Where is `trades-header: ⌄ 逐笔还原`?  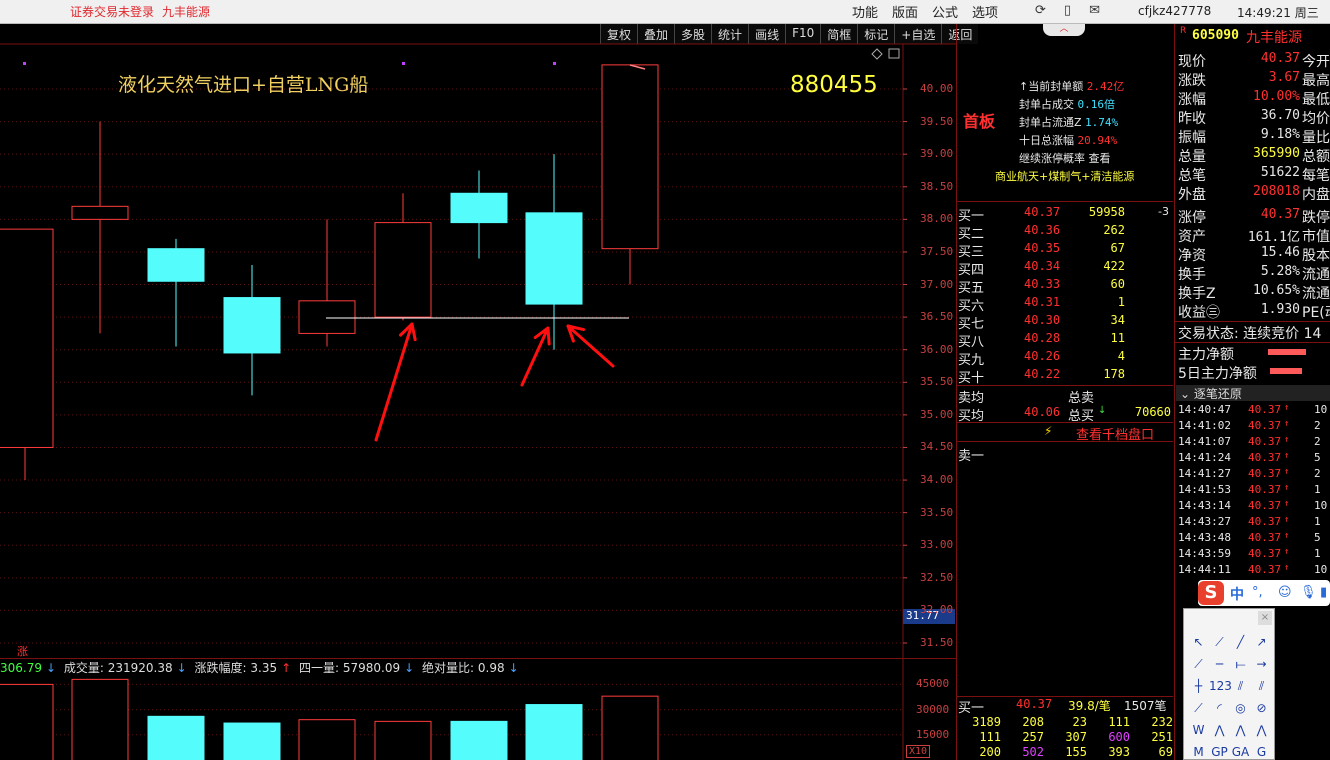 trades-header: ⌄ 逐笔还原 is located at coordinates (1253, 393).